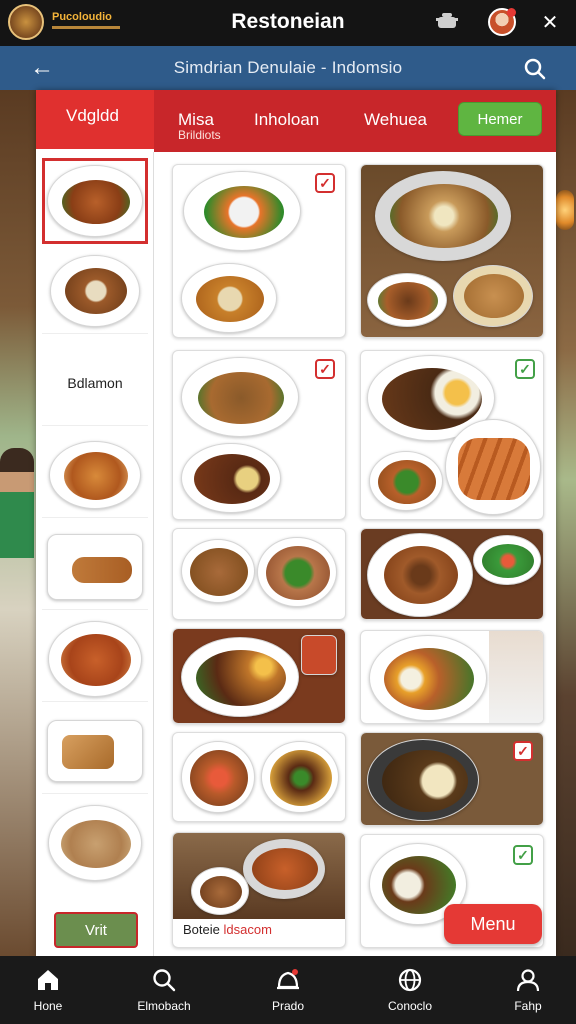 The width and height of the screenshot is (576, 1024). What do you see at coordinates (42, 68) in the screenshot?
I see `back-arrow-icon: ←` at bounding box center [42, 68].